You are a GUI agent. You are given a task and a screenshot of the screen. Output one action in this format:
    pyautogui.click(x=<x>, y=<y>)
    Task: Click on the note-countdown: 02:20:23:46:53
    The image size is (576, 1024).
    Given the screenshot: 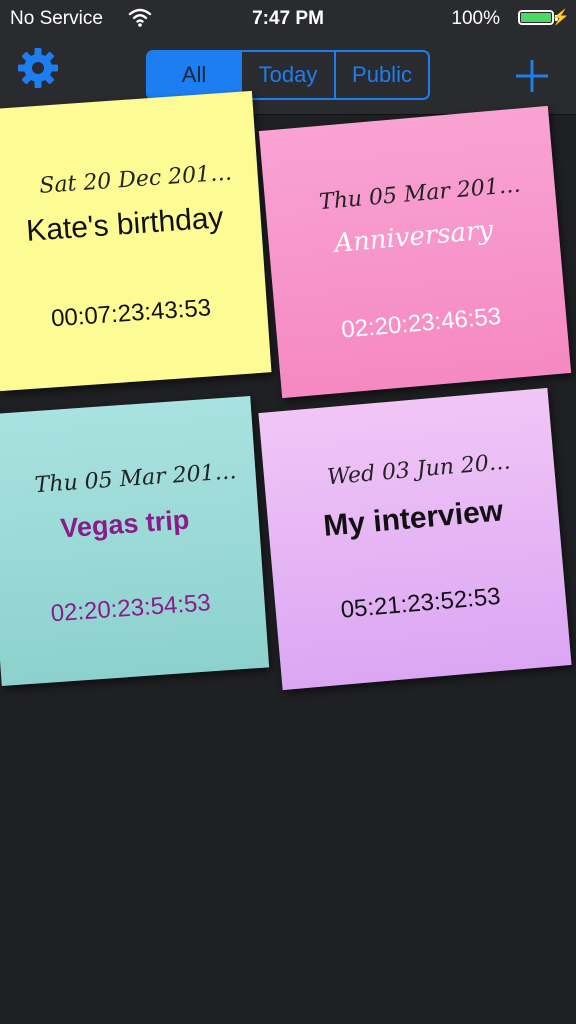 What is the action you would take?
    pyautogui.click(x=421, y=323)
    